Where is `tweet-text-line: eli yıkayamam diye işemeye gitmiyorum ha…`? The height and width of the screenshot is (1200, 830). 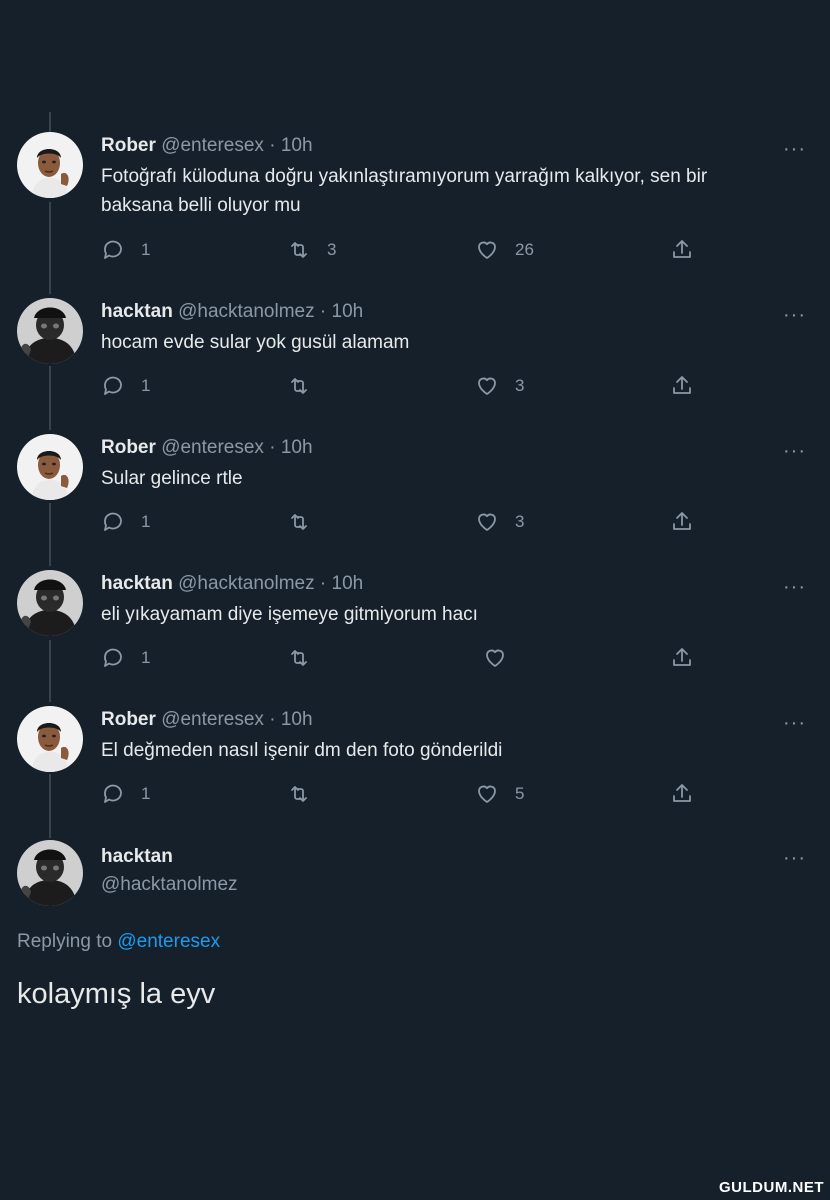 tweet-text-line: eli yıkayamam diye işemeye gitmiyorum ha… is located at coordinates (289, 614).